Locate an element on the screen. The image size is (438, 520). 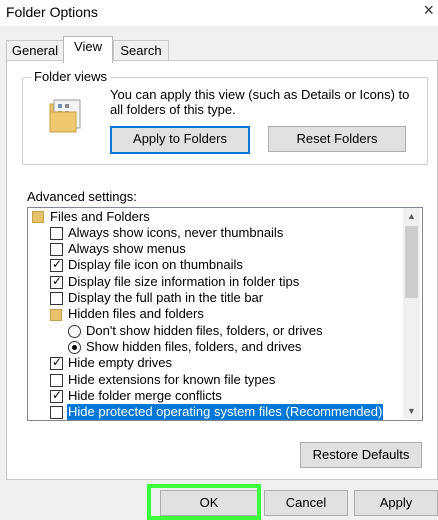
list-item: Display the full path in the title bar is located at coordinates (165, 298).